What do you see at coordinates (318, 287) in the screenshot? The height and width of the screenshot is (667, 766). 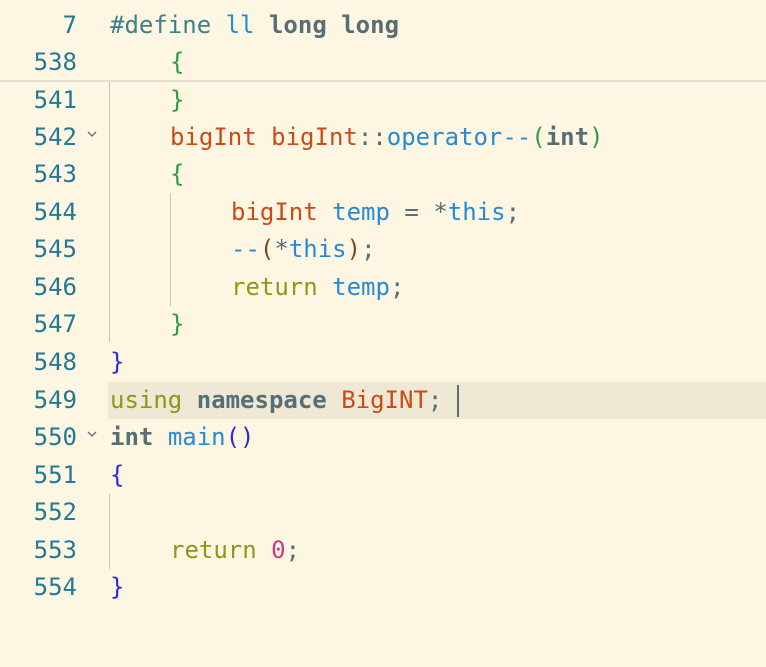 I see `code-text: return temp;` at bounding box center [318, 287].